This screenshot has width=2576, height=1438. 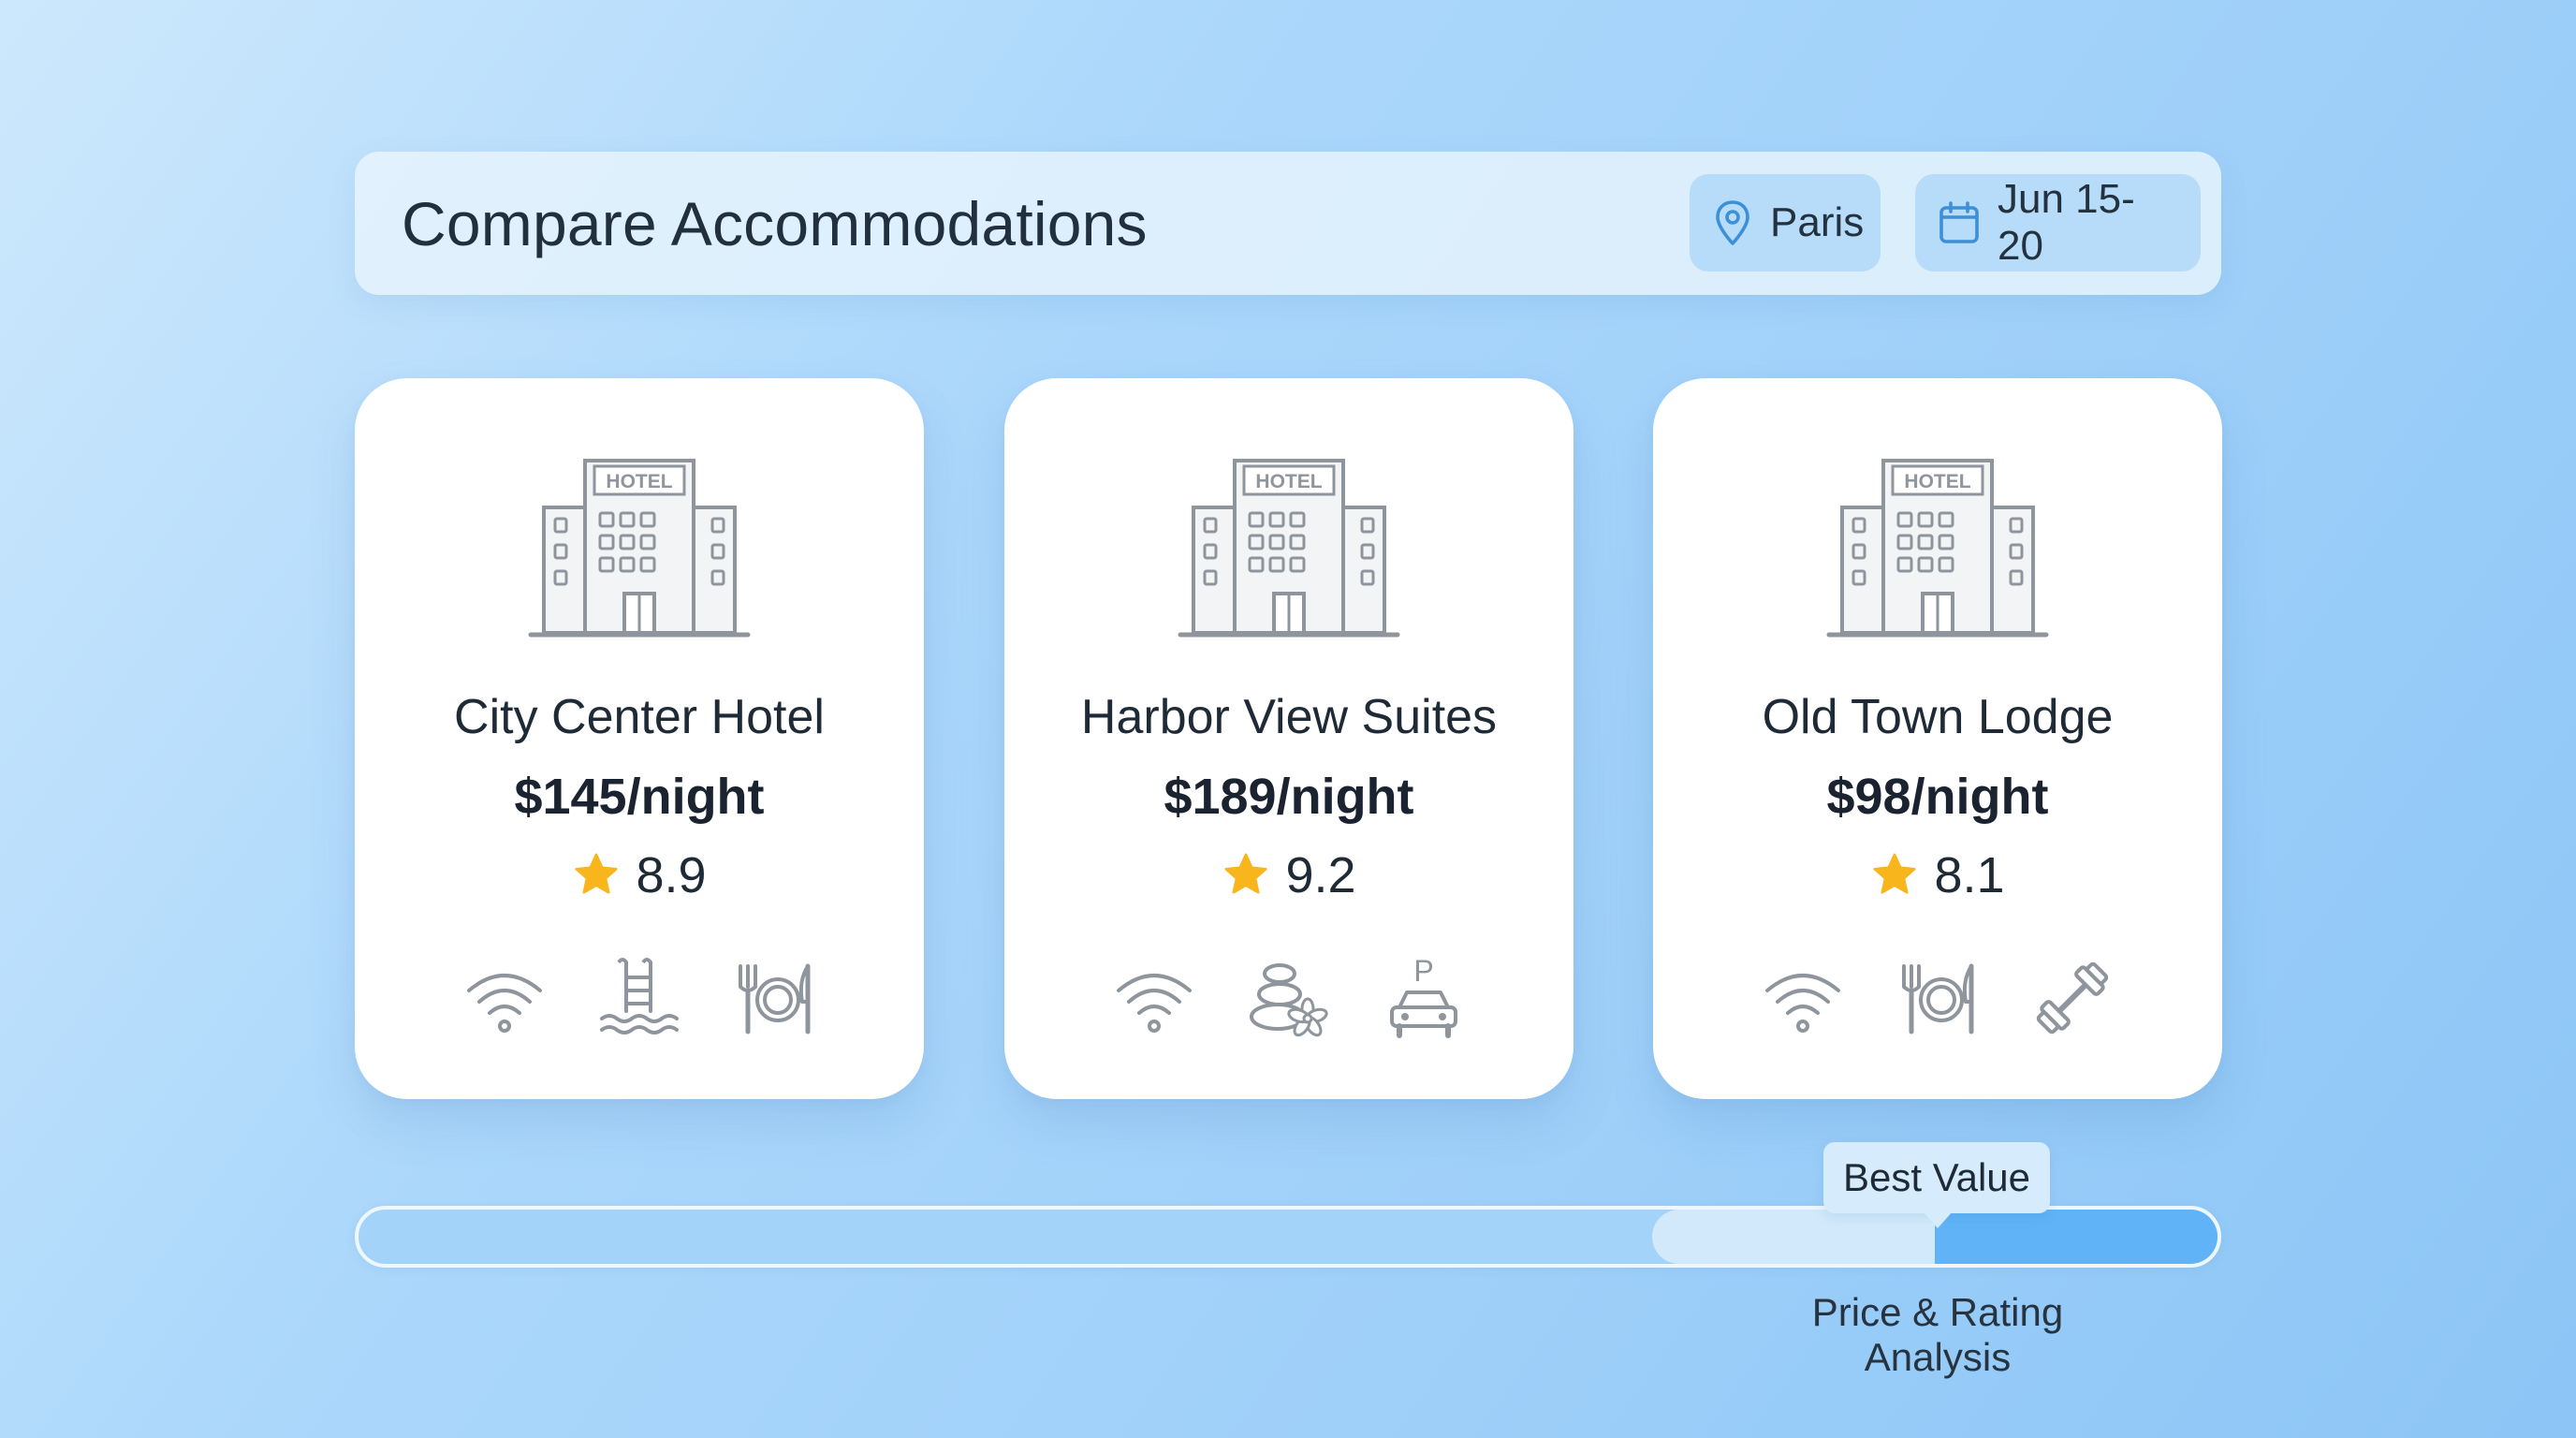 I want to click on hotel-name: City Center Hotel, so click(x=639, y=717).